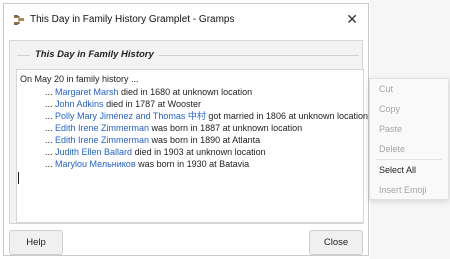  I want to click on line-text: was born in 1890 at Atlanta, so click(205, 140).